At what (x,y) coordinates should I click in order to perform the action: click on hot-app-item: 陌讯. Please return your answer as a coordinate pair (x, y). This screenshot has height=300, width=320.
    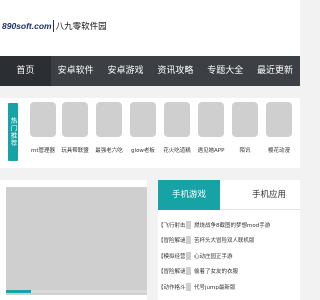
    Looking at the image, I should click on (245, 132).